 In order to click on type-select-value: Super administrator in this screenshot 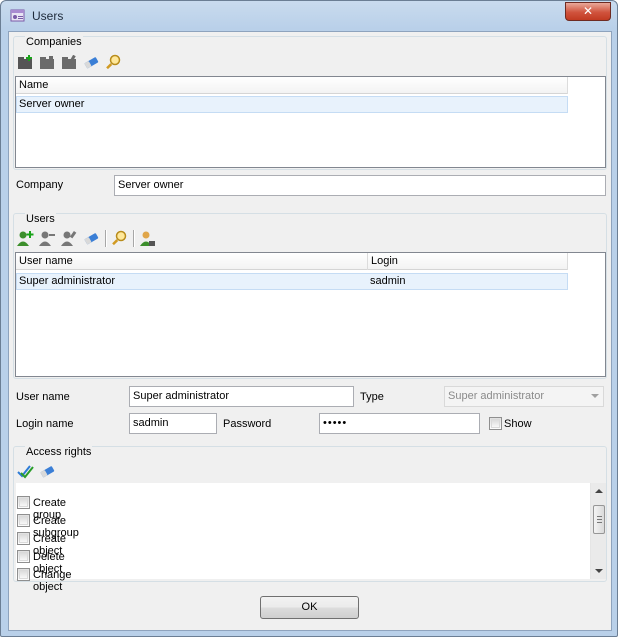, I will do `click(496, 396)`.